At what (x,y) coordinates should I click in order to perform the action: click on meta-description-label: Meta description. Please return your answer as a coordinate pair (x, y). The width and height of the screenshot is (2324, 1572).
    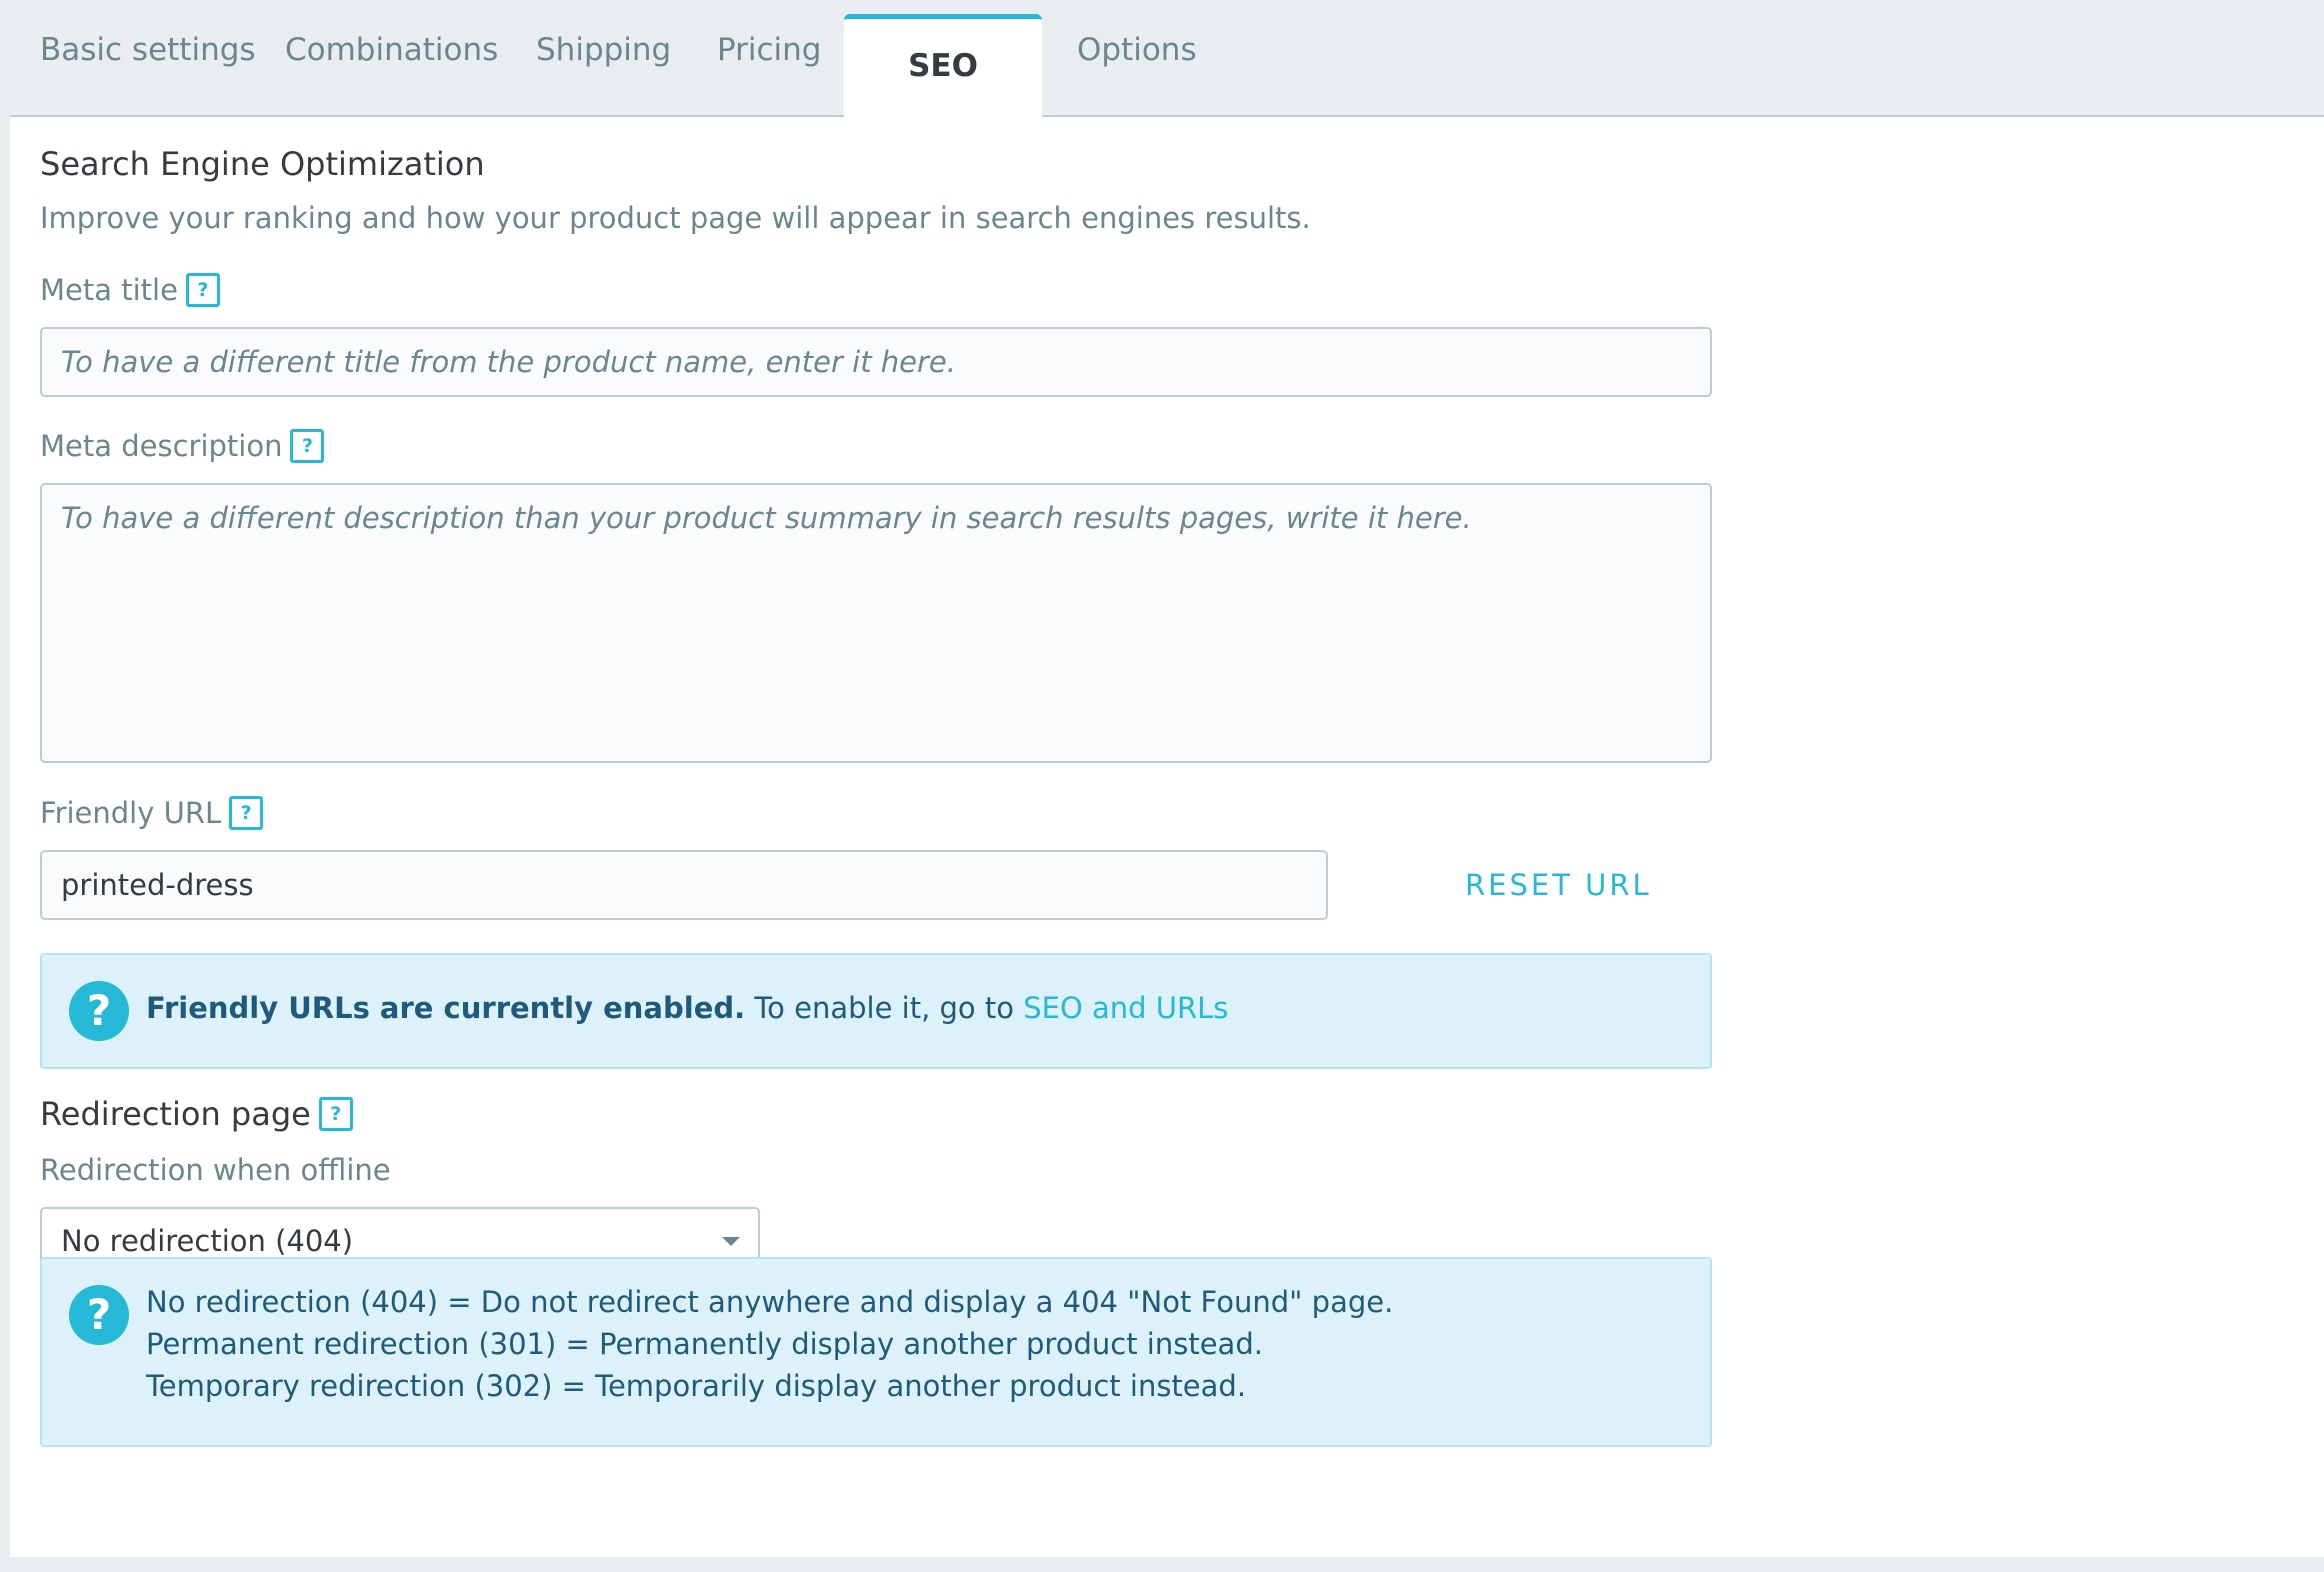
    Looking at the image, I should click on (161, 446).